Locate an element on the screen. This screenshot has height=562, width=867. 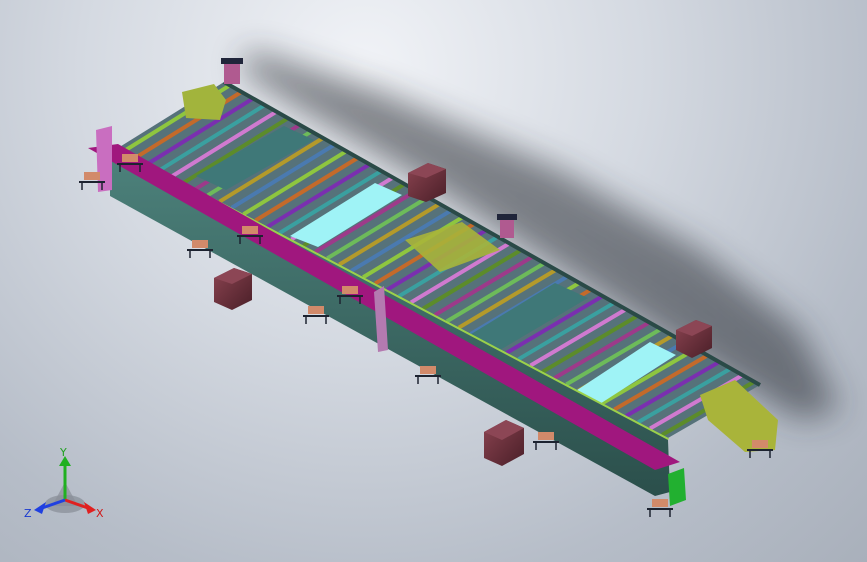
beam-end-cap is located at coordinates (677, 487).